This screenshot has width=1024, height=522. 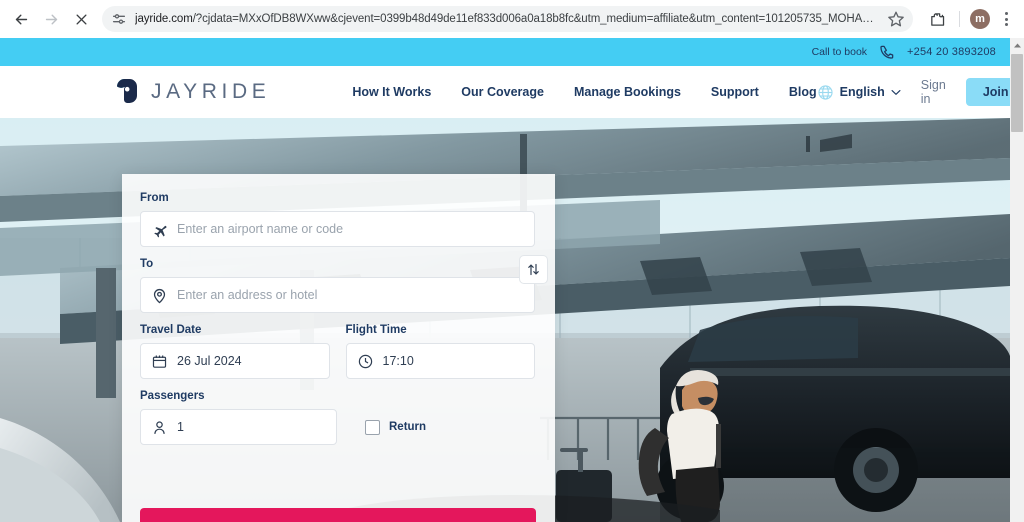 I want to click on forward-arrow-icon, so click(x=51, y=19).